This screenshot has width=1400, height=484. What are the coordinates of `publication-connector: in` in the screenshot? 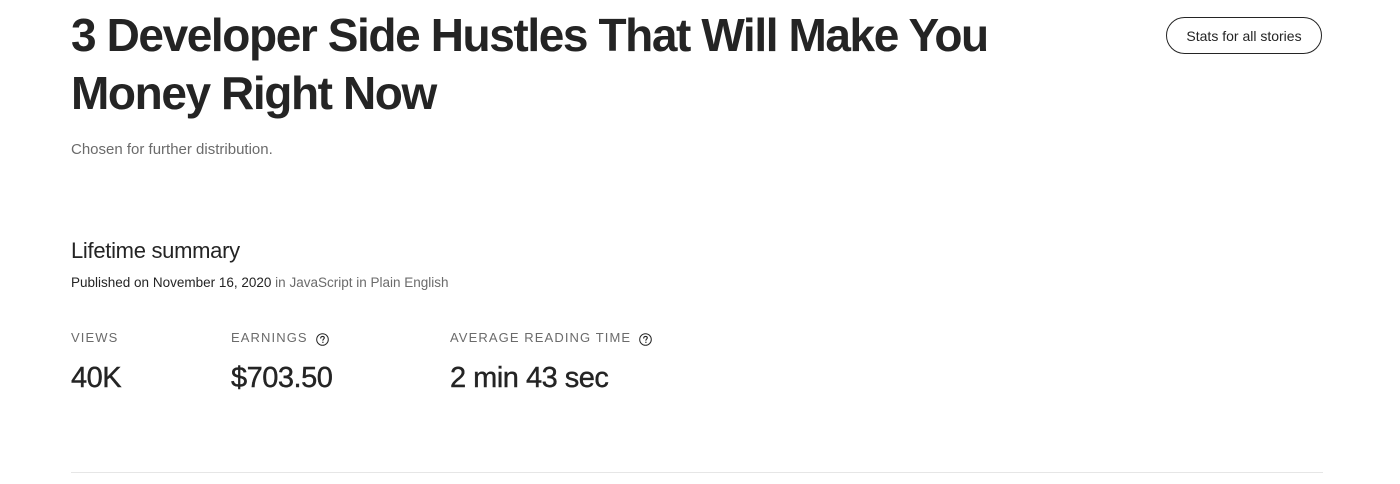 It's located at (280, 282).